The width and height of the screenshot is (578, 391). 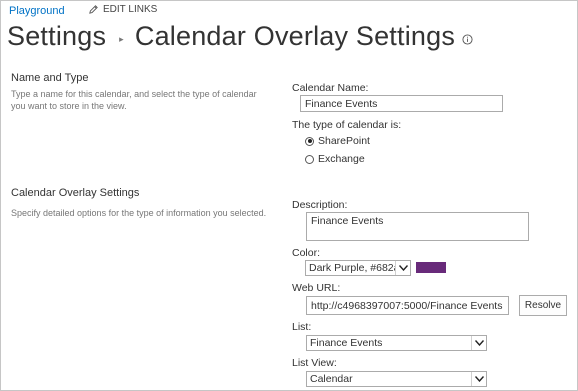 I want to click on list-view-select: Calendar, so click(x=396, y=379).